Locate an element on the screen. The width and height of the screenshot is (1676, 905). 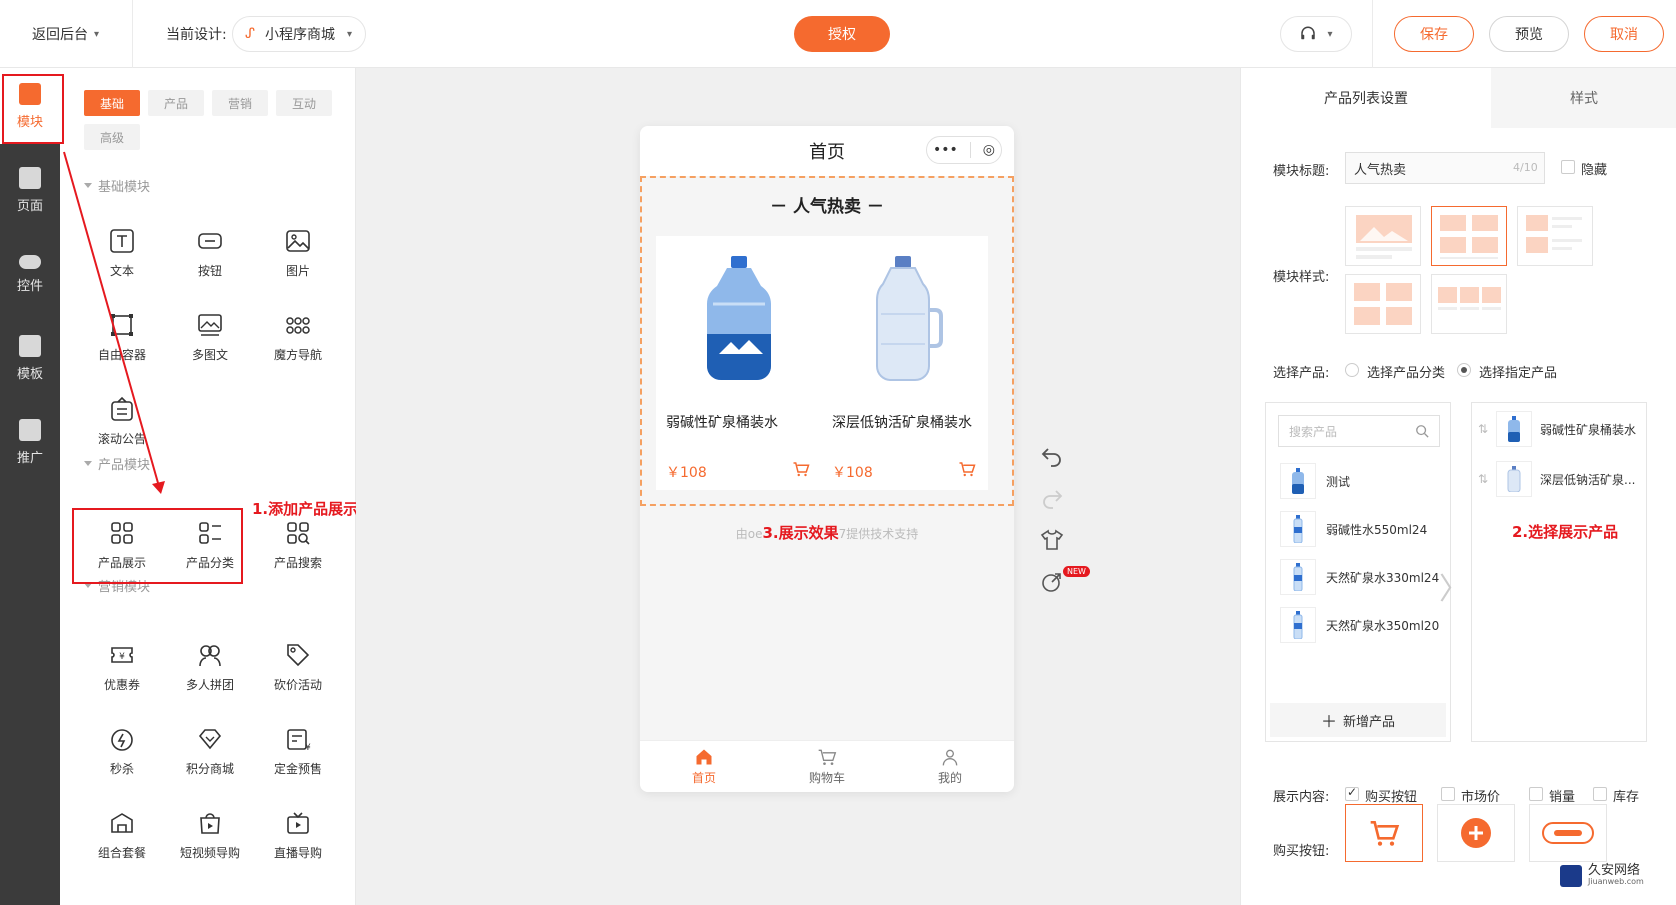
target-icon: ◎ is located at coordinates (989, 150).